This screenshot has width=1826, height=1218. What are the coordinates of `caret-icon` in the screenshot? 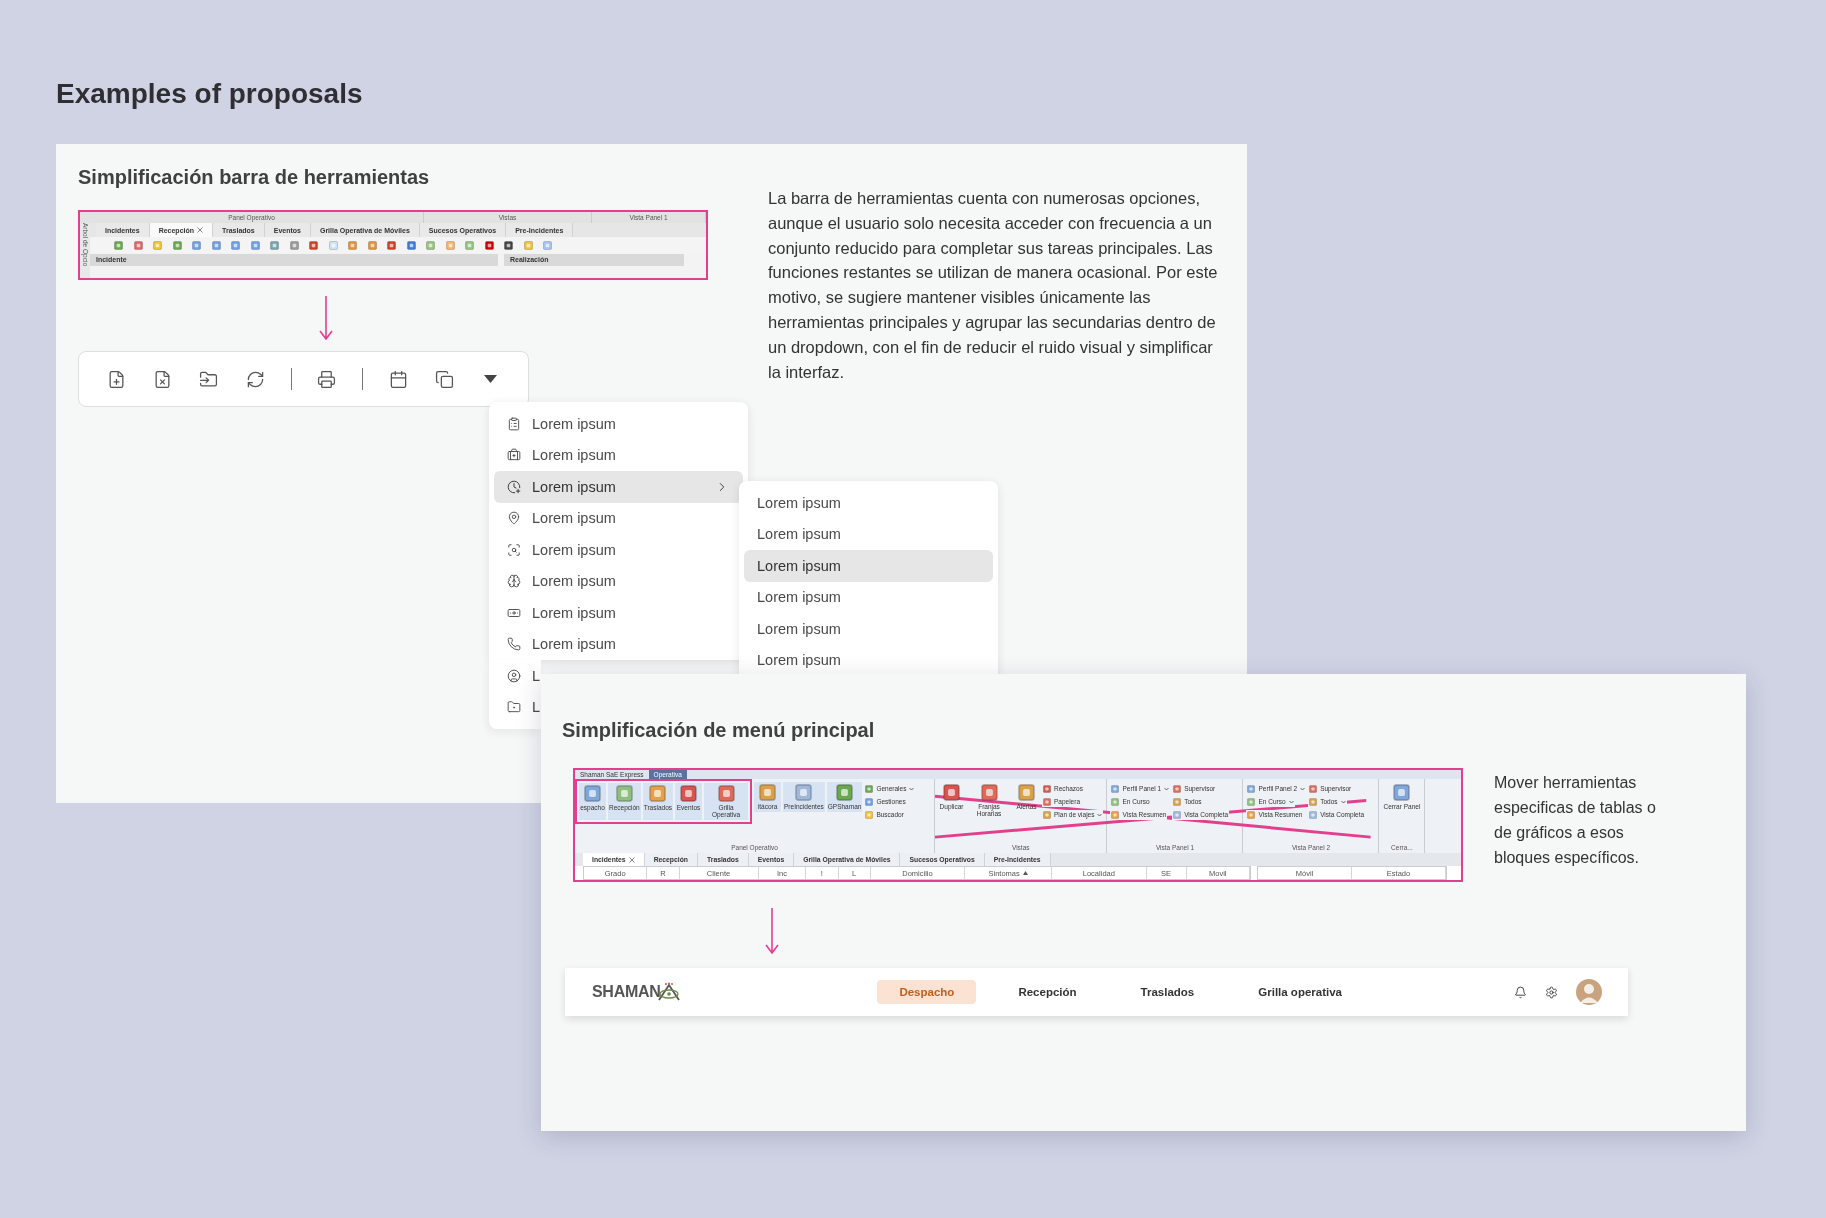 It's located at (491, 379).